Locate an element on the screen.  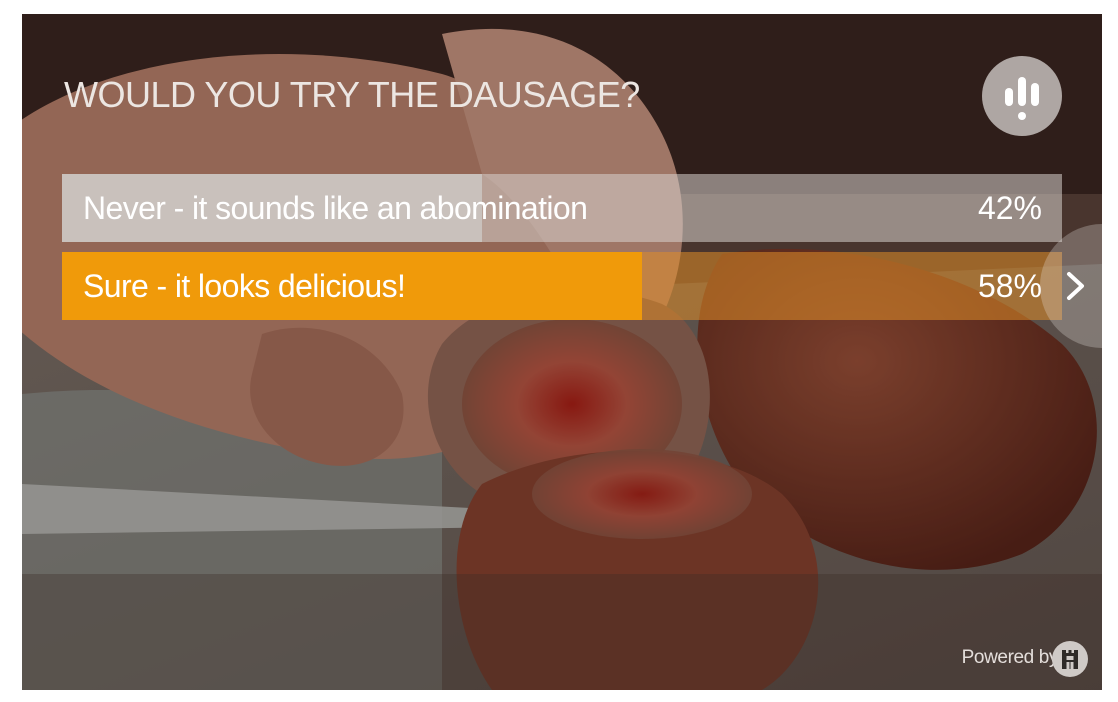
option-percent: 42% is located at coordinates (1009, 208).